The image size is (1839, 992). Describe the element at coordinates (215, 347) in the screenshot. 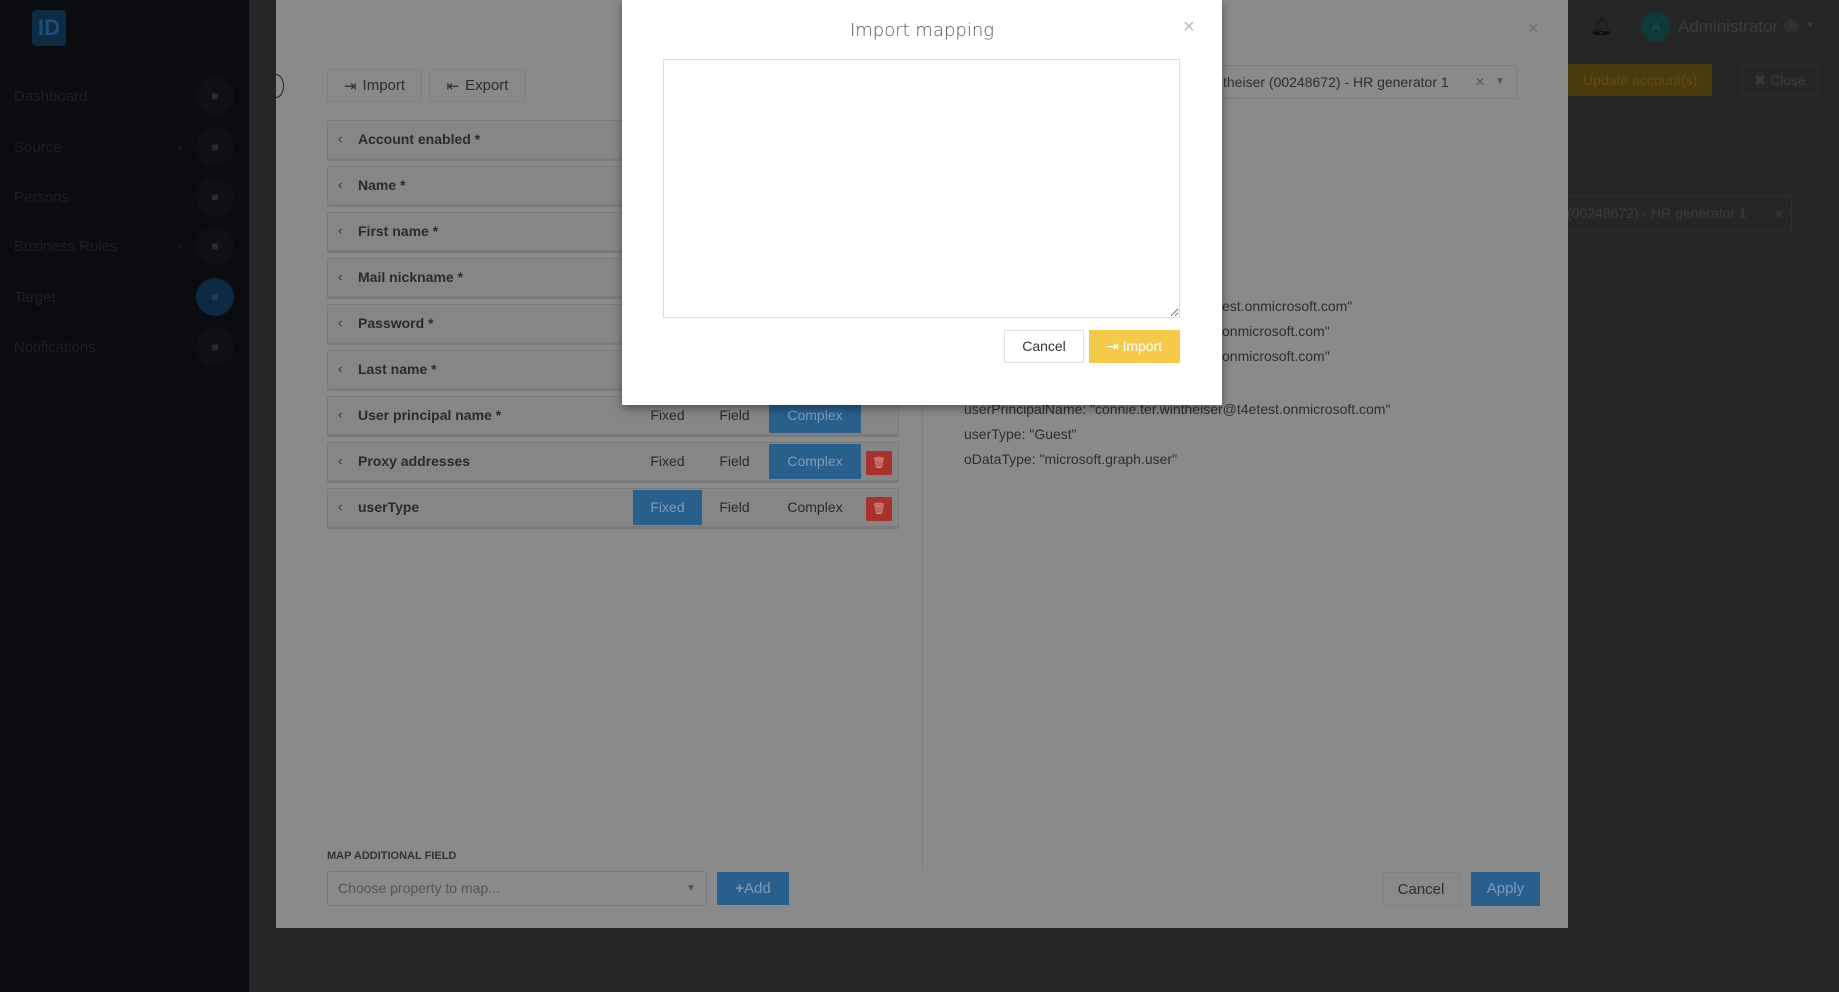

I see `envelope-icon: ■` at that location.